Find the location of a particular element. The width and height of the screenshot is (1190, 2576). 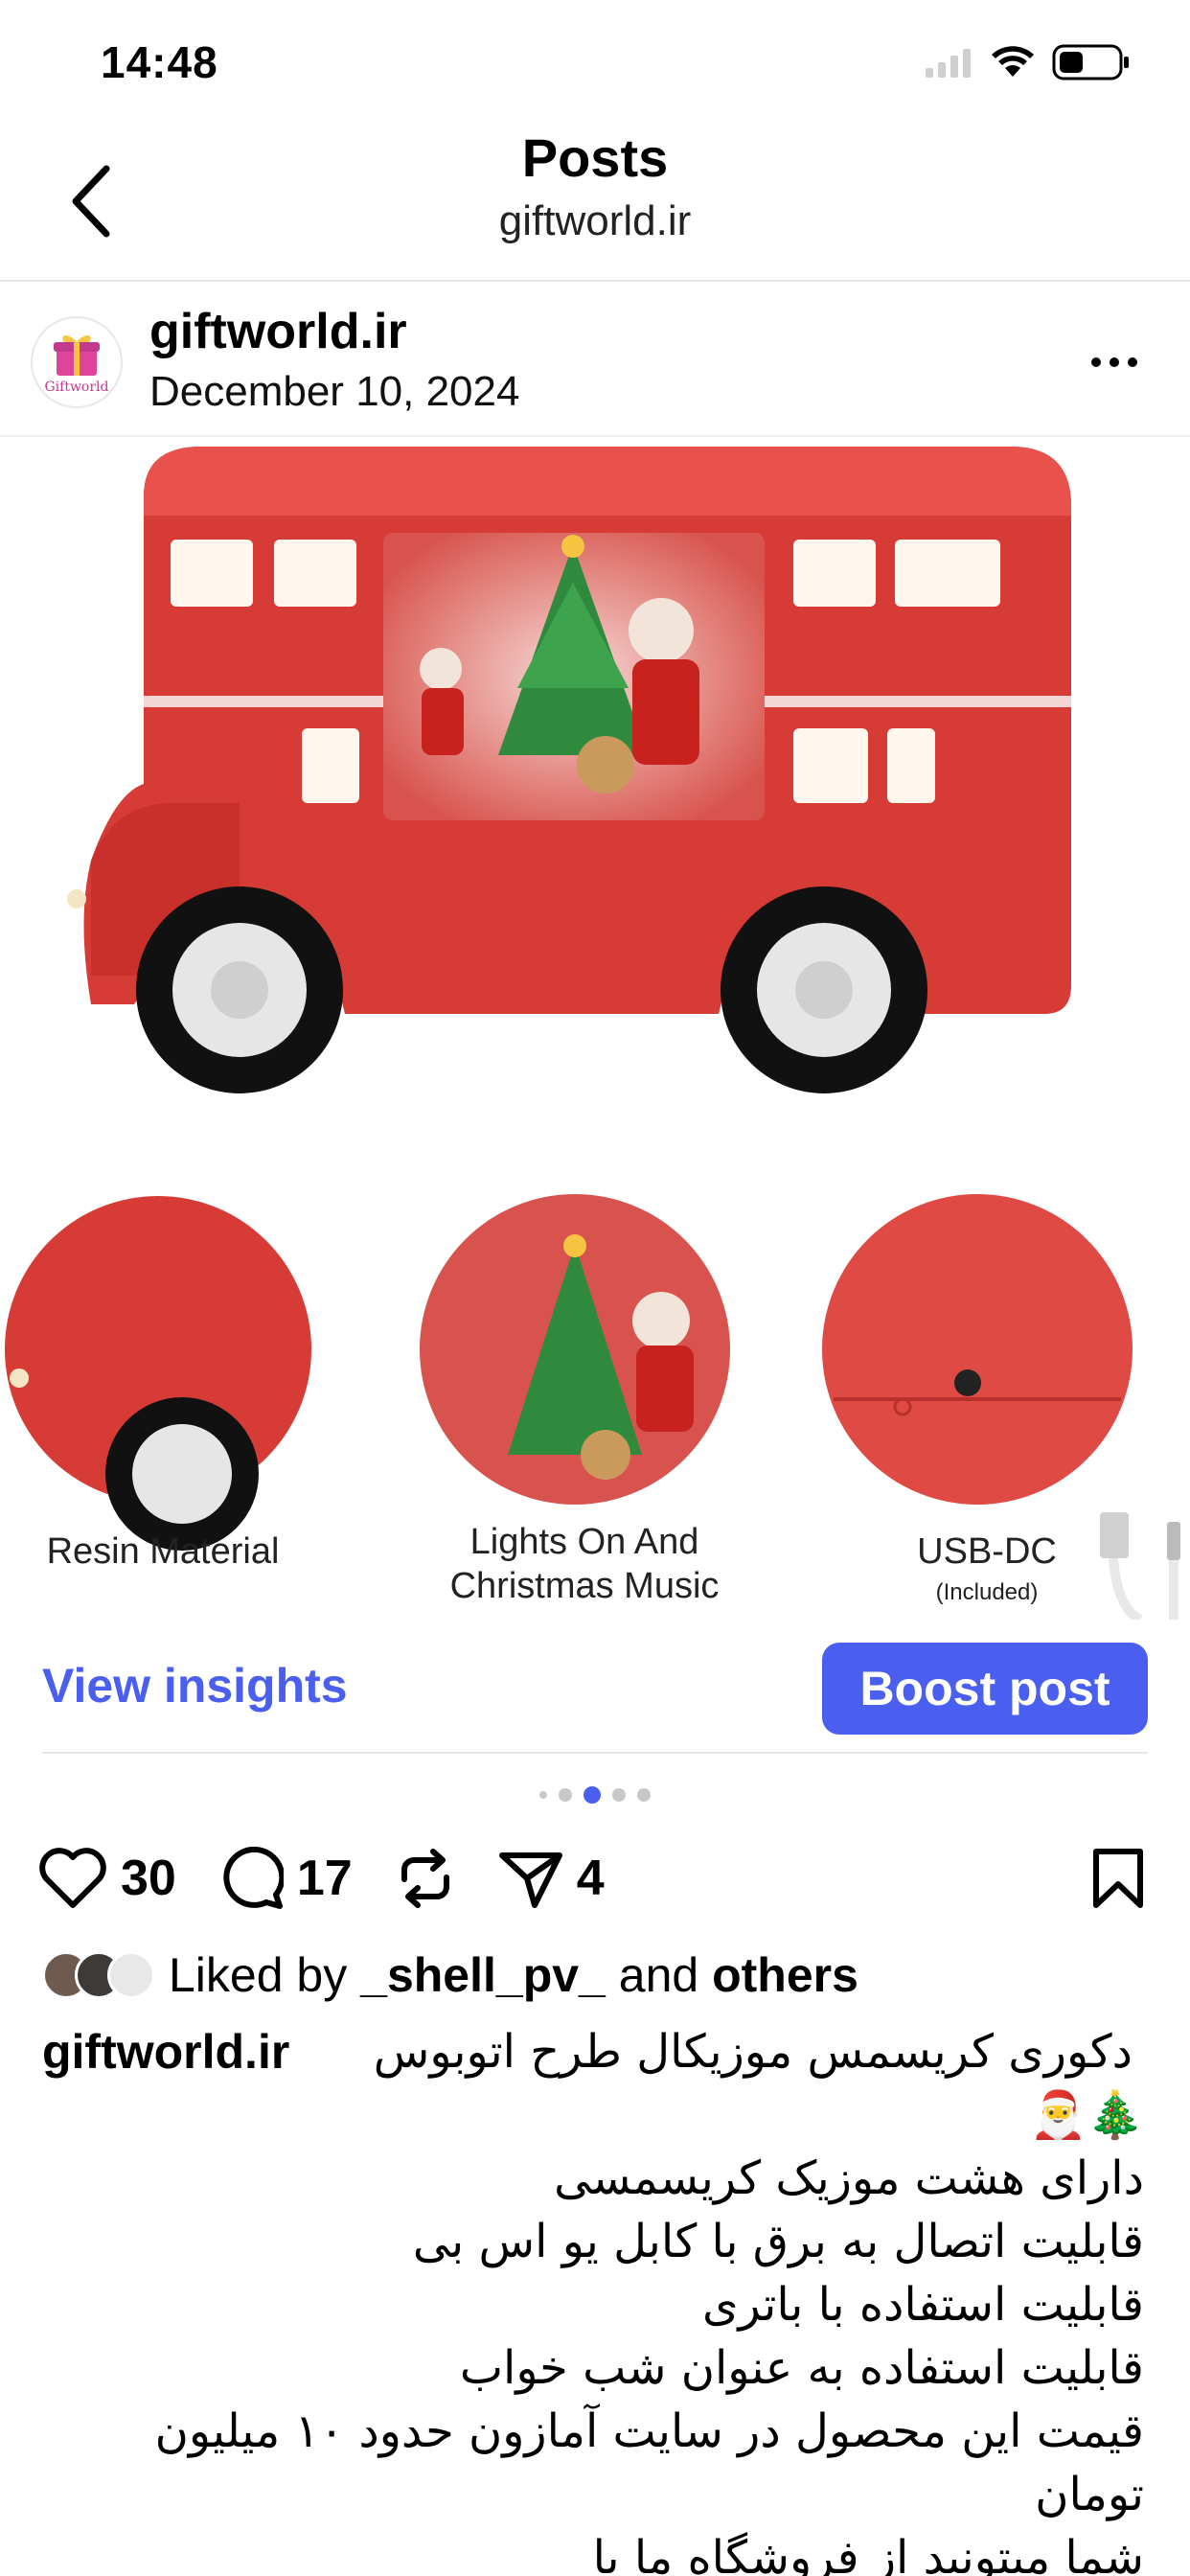

feature-label-lights: Lights On And Christmas Music is located at coordinates (585, 1564).